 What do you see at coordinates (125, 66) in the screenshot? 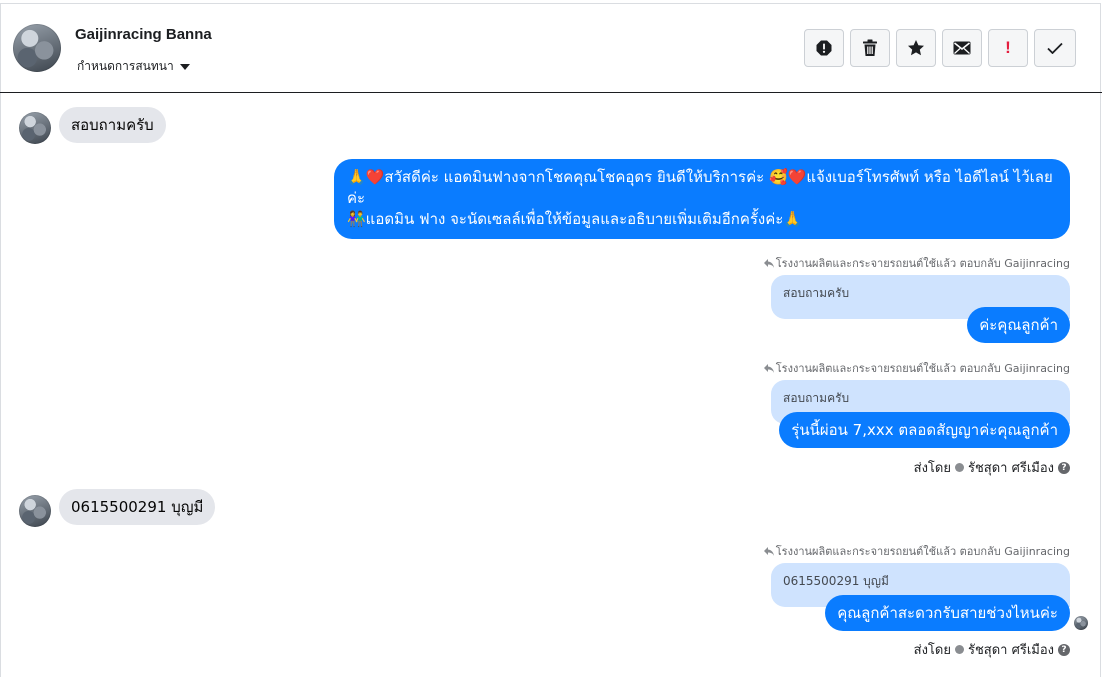
I see `conversation-schedule-label: กำหนดการสนทนา` at bounding box center [125, 66].